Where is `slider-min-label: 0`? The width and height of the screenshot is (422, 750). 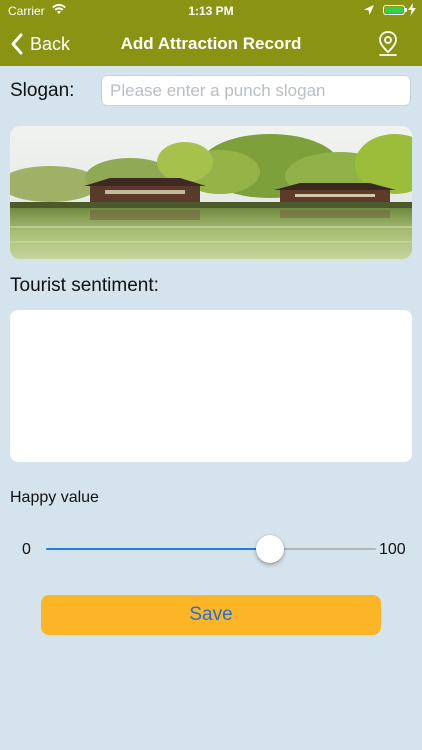 slider-min-label: 0 is located at coordinates (26, 549).